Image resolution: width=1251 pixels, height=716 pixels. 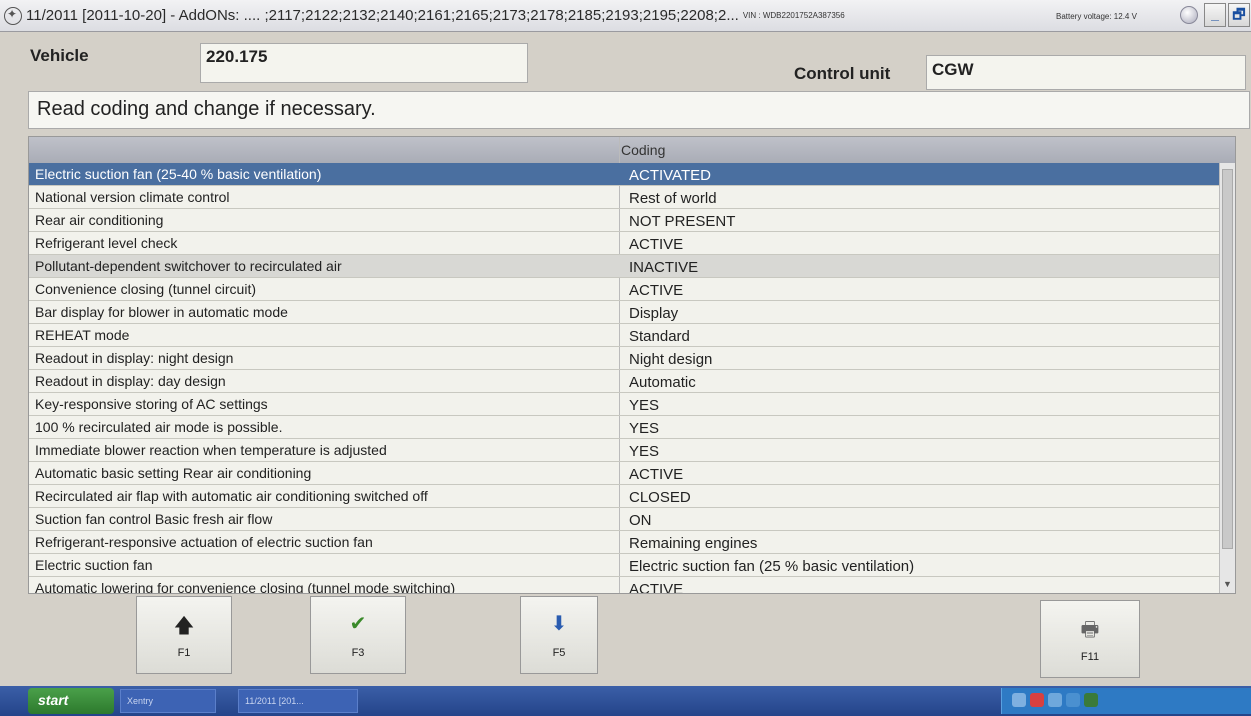 I want to click on vehicle-value: 220.175, so click(x=237, y=56).